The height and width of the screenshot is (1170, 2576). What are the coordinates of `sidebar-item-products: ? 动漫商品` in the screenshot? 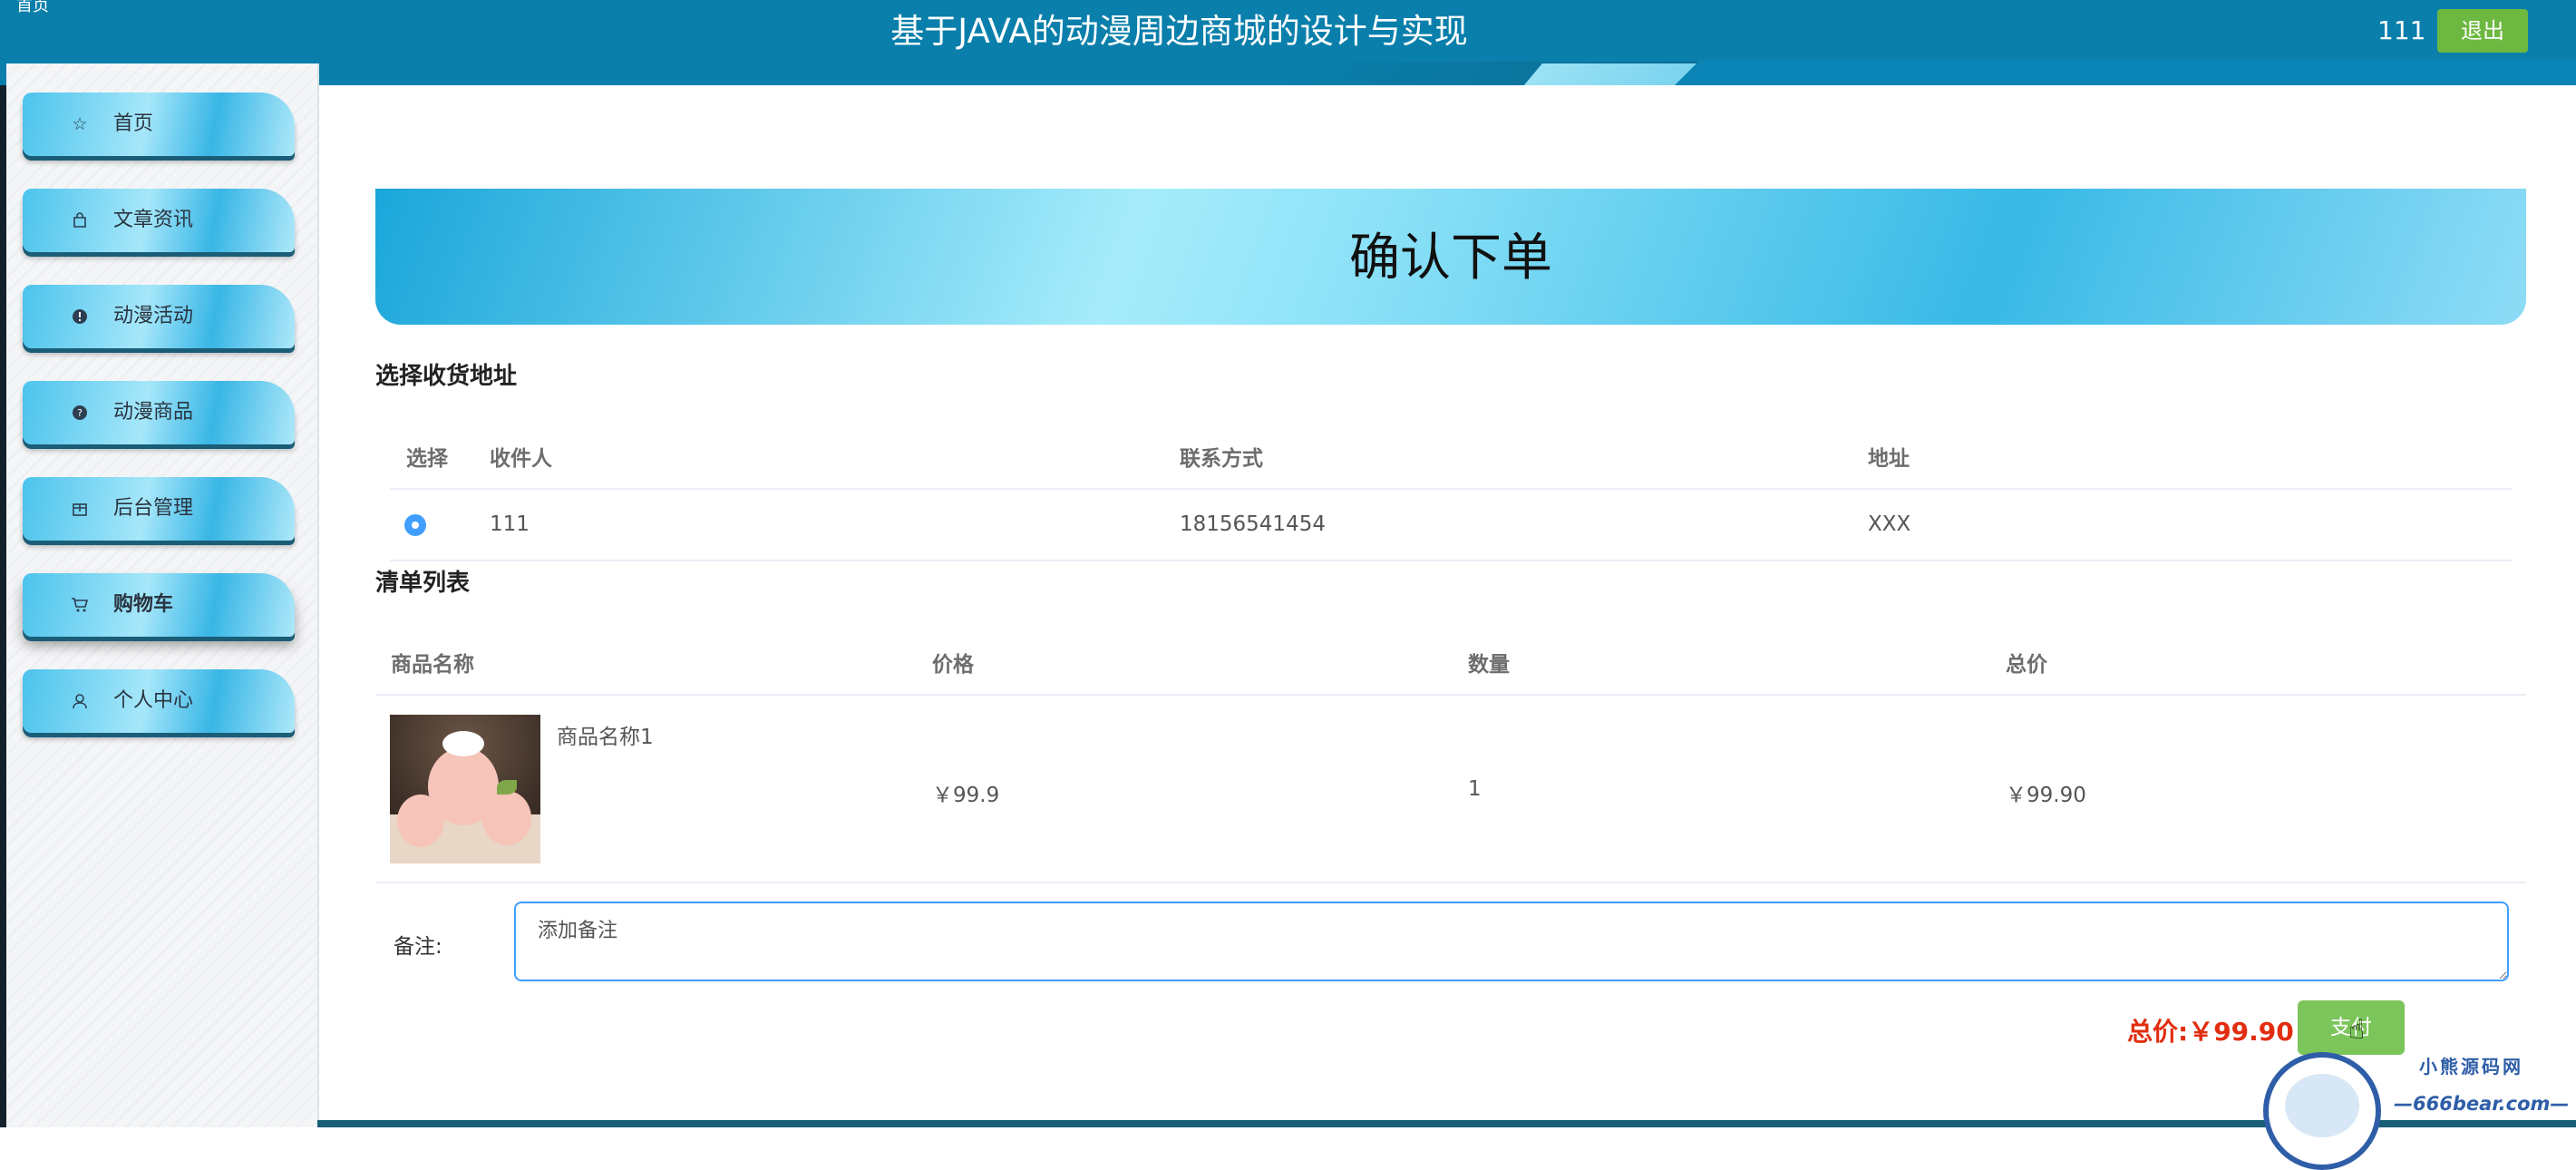 It's located at (159, 412).